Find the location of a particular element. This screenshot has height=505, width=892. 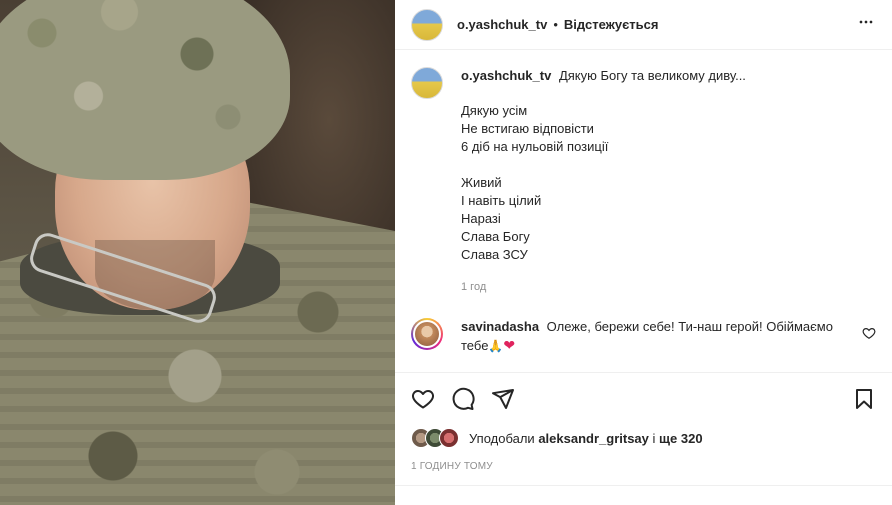

likes-summary: Уподобали aleksandr_gritsay і ще 320 is located at coordinates (557, 438).